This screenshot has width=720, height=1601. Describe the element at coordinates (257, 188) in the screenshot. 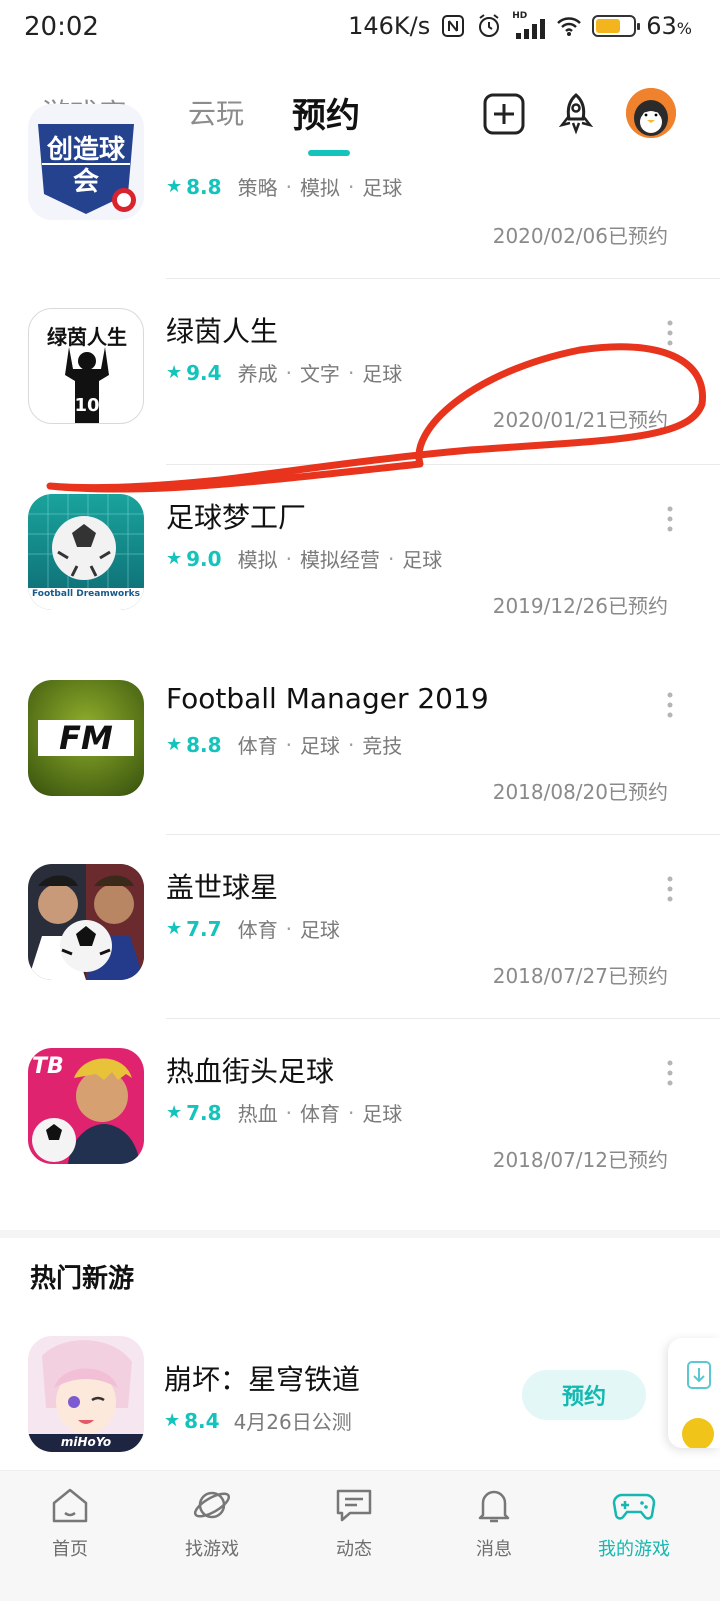

I see `tag: 策略` at that location.